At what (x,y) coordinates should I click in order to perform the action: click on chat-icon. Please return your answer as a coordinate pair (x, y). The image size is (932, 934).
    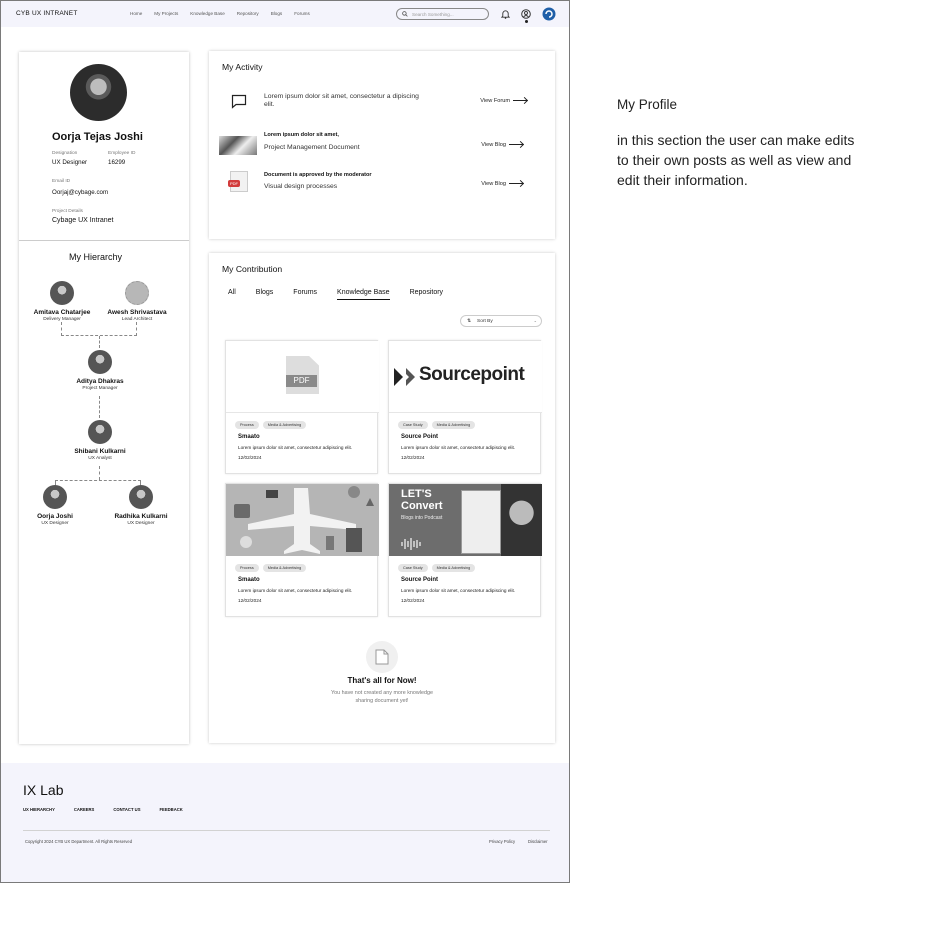
    Looking at the image, I should click on (239, 101).